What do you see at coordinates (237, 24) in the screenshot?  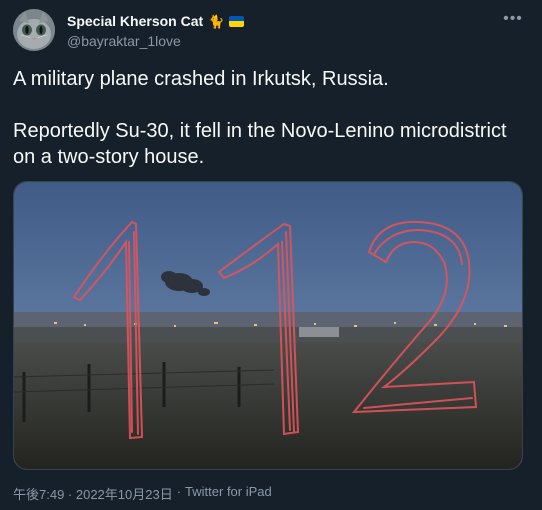 I see `flag-bottom-stripe` at bounding box center [237, 24].